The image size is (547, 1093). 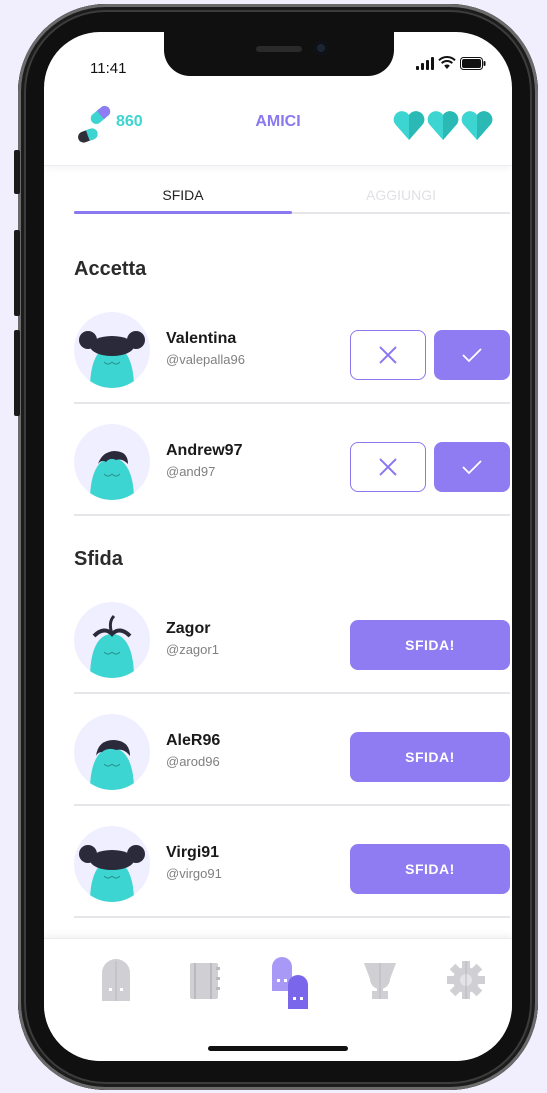 I want to click on friend-row: Virgi91 @virgo91 SFIDA!, so click(x=292, y=862).